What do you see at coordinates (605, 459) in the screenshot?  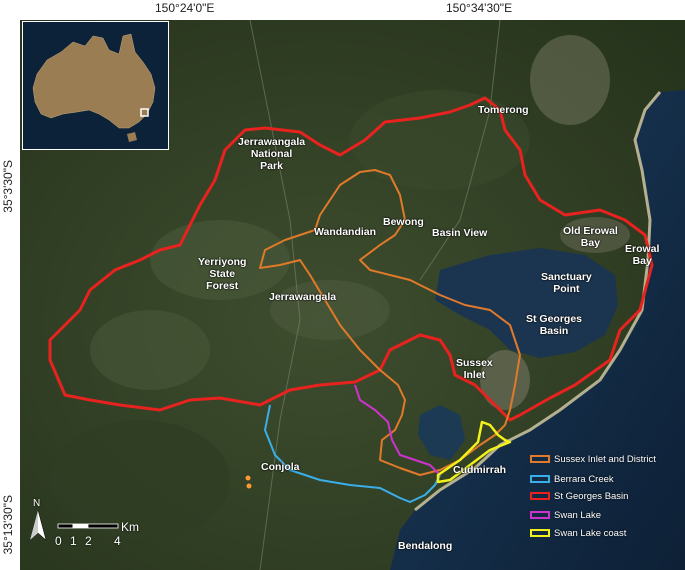 I see `legend-label: Sussex Inlet and District` at bounding box center [605, 459].